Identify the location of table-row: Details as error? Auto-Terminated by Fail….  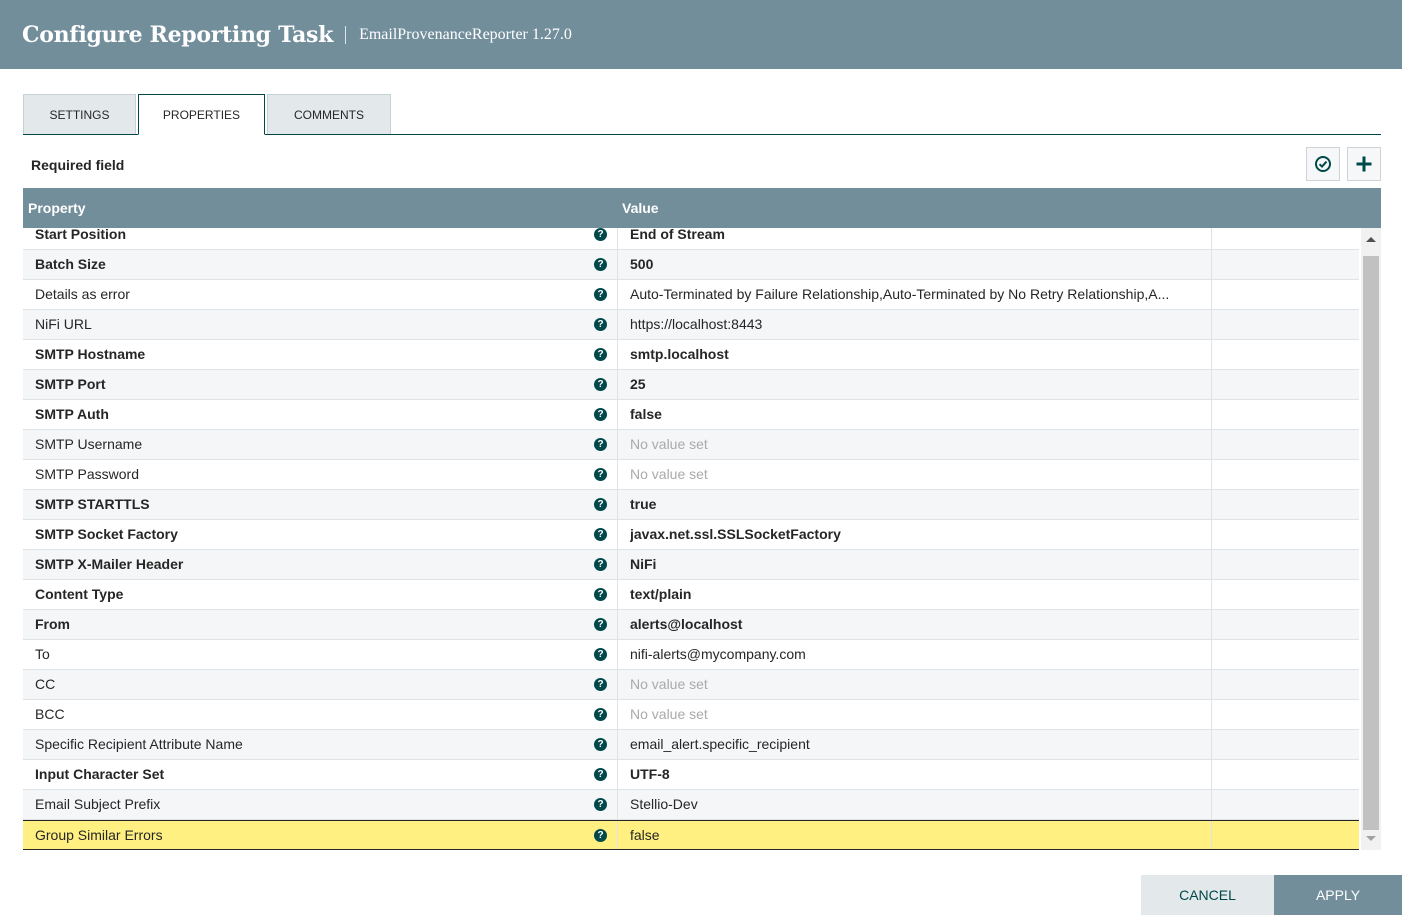
(691, 295).